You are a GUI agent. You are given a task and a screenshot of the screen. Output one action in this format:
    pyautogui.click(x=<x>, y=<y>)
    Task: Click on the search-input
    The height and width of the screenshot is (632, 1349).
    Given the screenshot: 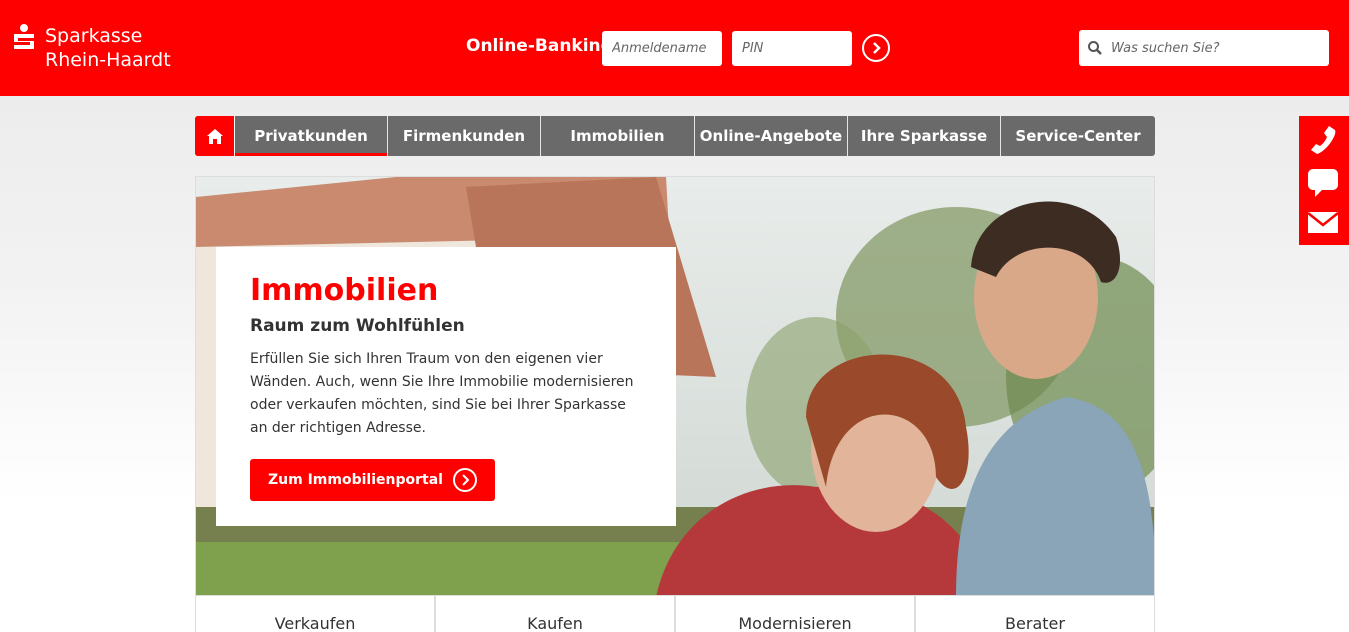 What is the action you would take?
    pyautogui.click(x=1216, y=48)
    